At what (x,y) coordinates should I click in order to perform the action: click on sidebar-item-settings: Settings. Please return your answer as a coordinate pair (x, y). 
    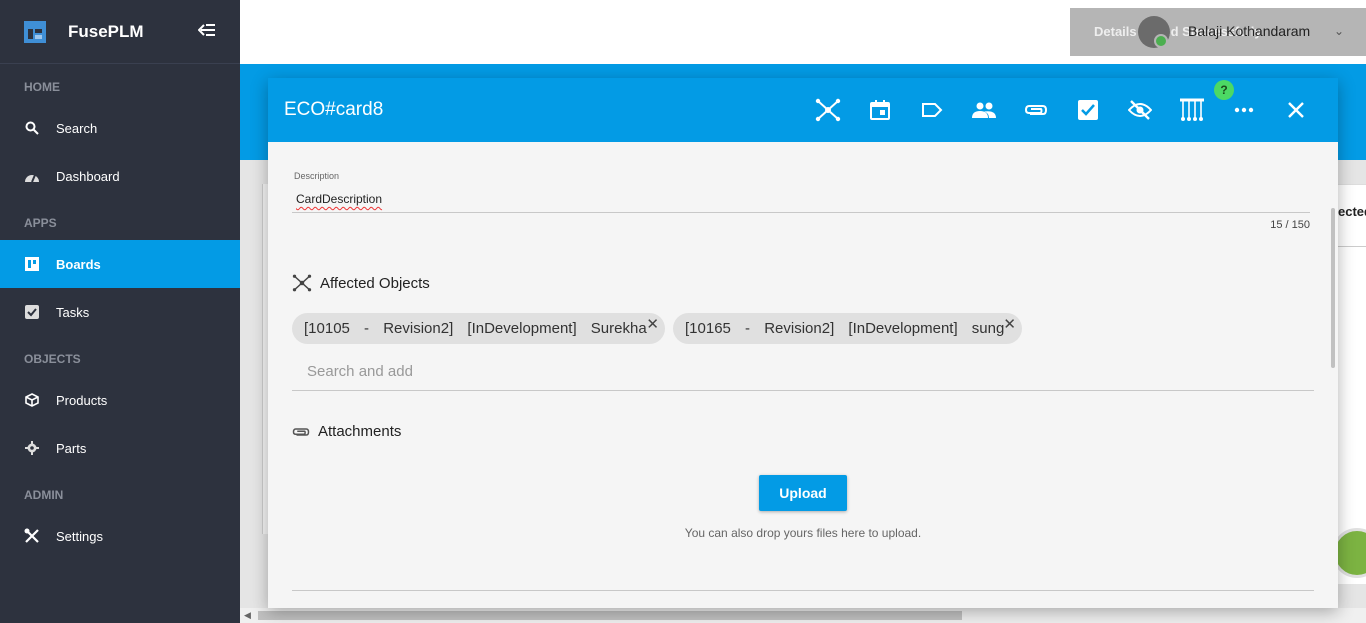
    Looking at the image, I should click on (120, 536).